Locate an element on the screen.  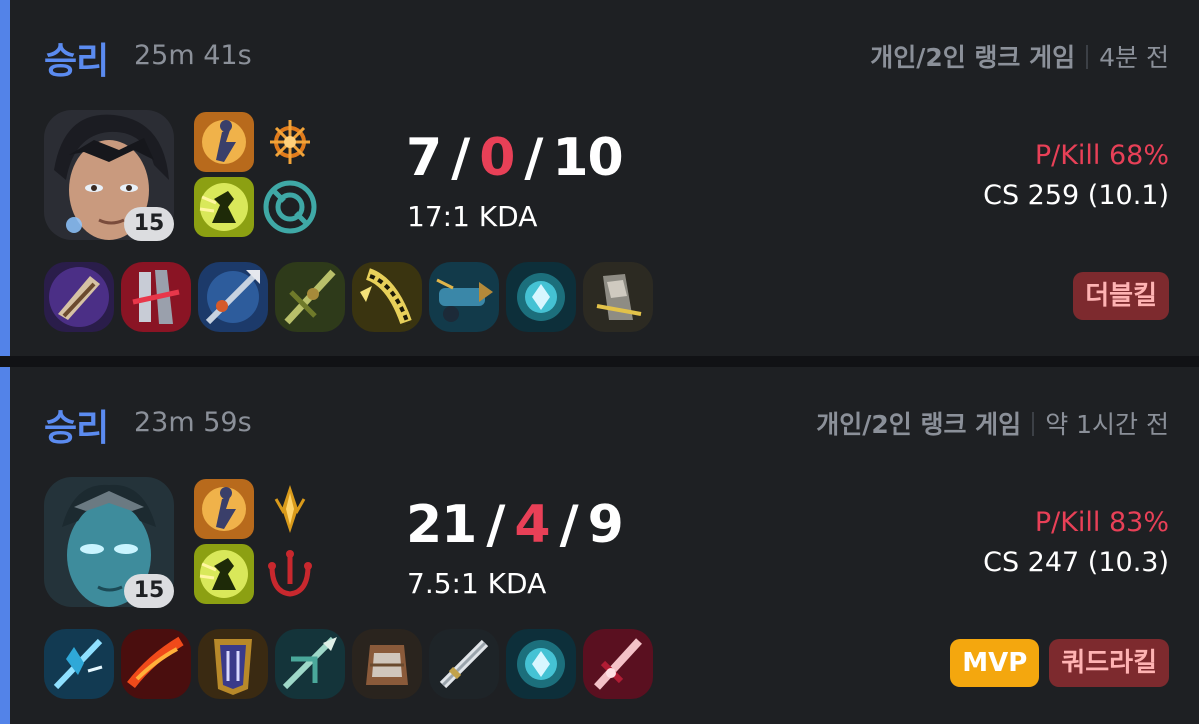
time-ago: 4분 전 is located at coordinates (1134, 57).